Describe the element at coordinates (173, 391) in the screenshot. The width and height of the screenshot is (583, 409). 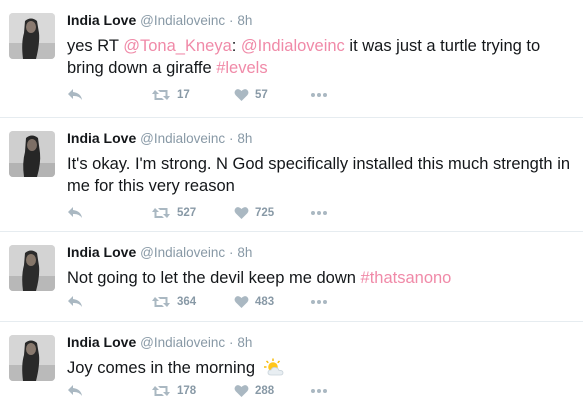
I see `retweet-button: 178` at that location.